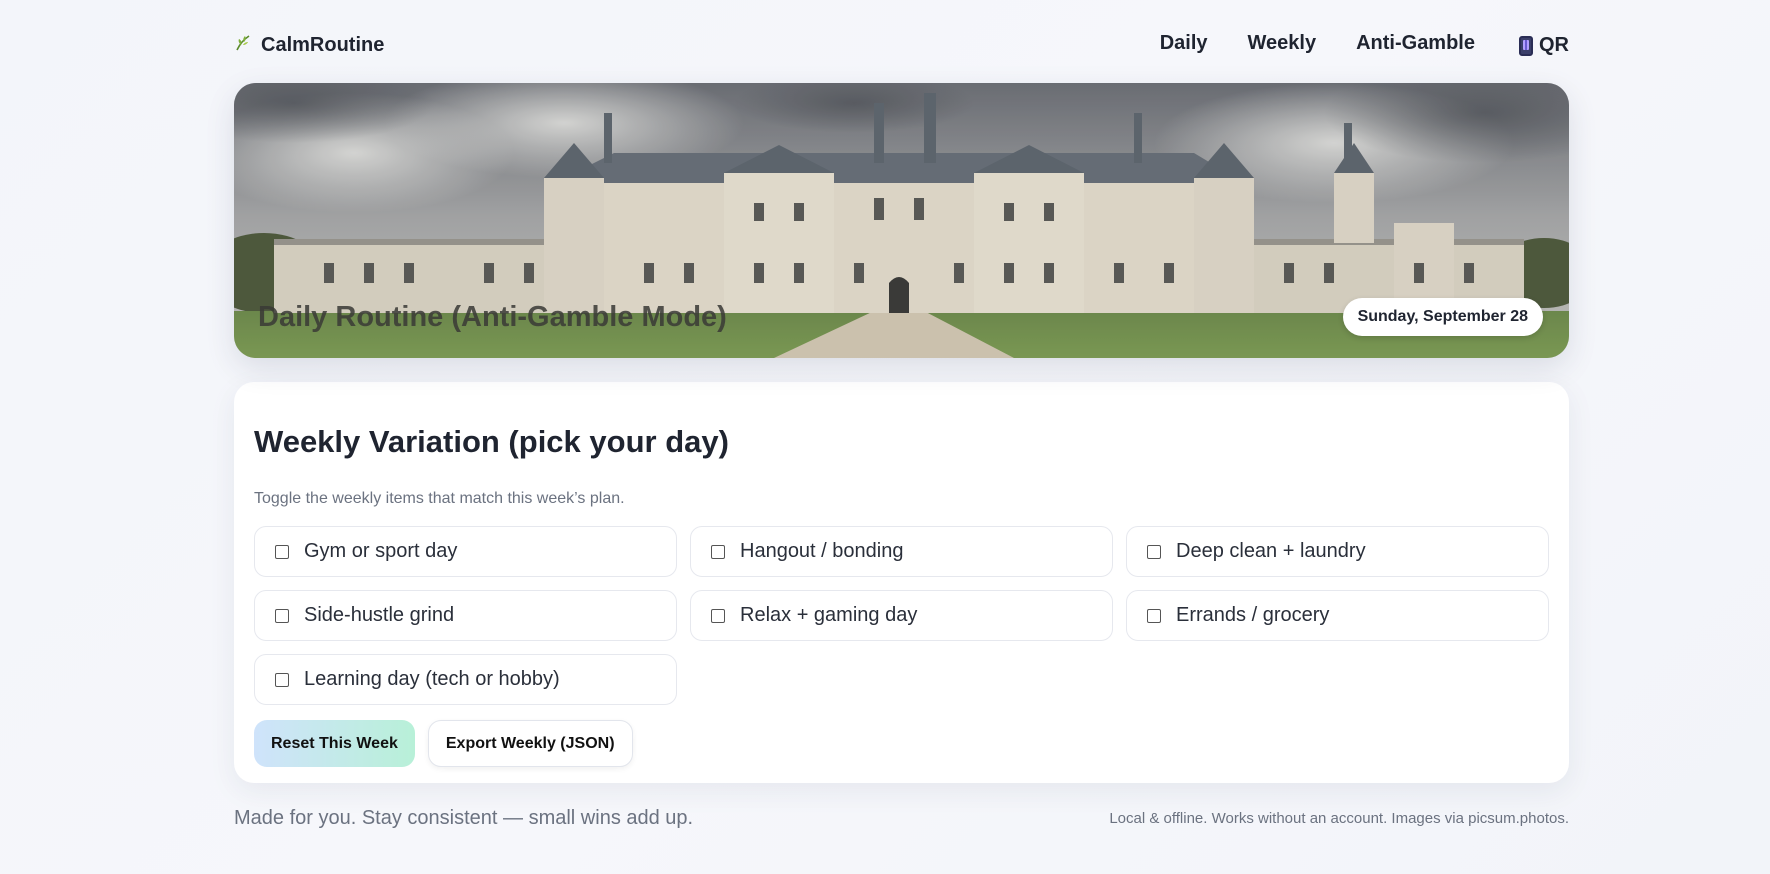  What do you see at coordinates (323, 45) in the screenshot?
I see `brand-name: CalmRoutine` at bounding box center [323, 45].